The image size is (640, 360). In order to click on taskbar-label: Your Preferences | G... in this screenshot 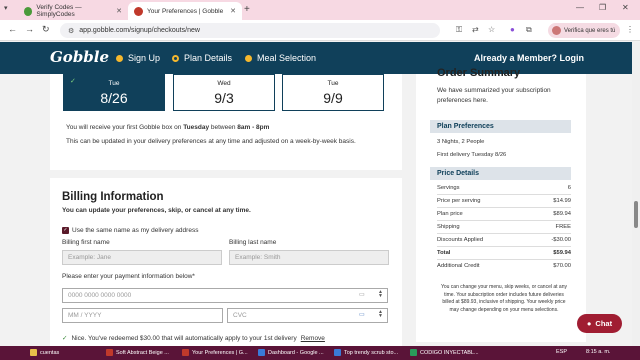, I will do `click(220, 352)`.